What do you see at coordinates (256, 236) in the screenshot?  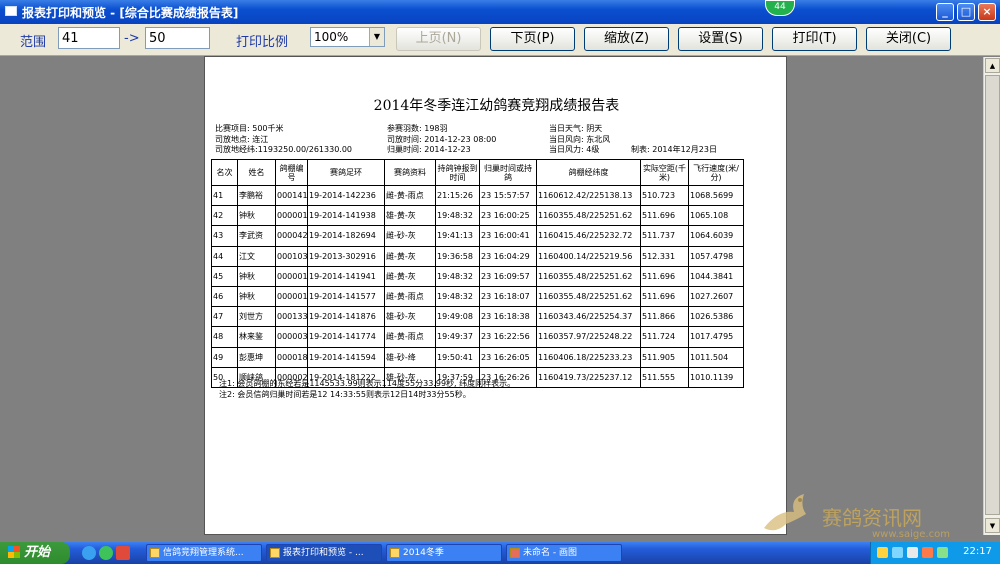 I see `table-cell: 李武资` at bounding box center [256, 236].